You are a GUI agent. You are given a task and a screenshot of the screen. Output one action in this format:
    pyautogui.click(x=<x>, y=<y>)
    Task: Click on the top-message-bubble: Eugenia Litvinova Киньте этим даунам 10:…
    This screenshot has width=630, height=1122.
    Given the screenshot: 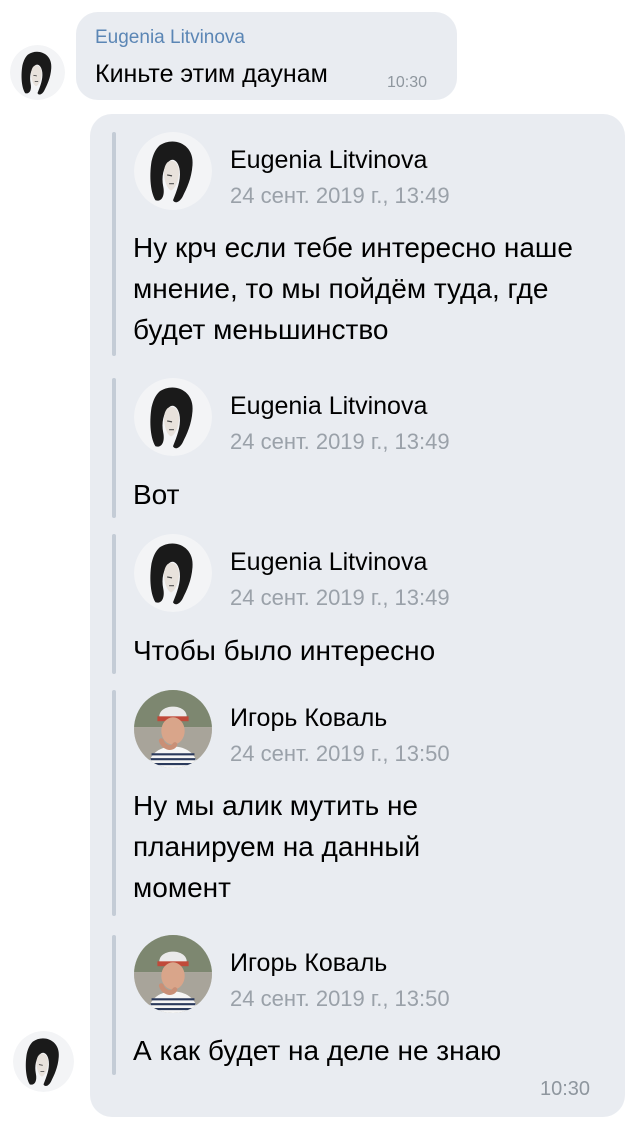 What is the action you would take?
    pyautogui.click(x=266, y=56)
    